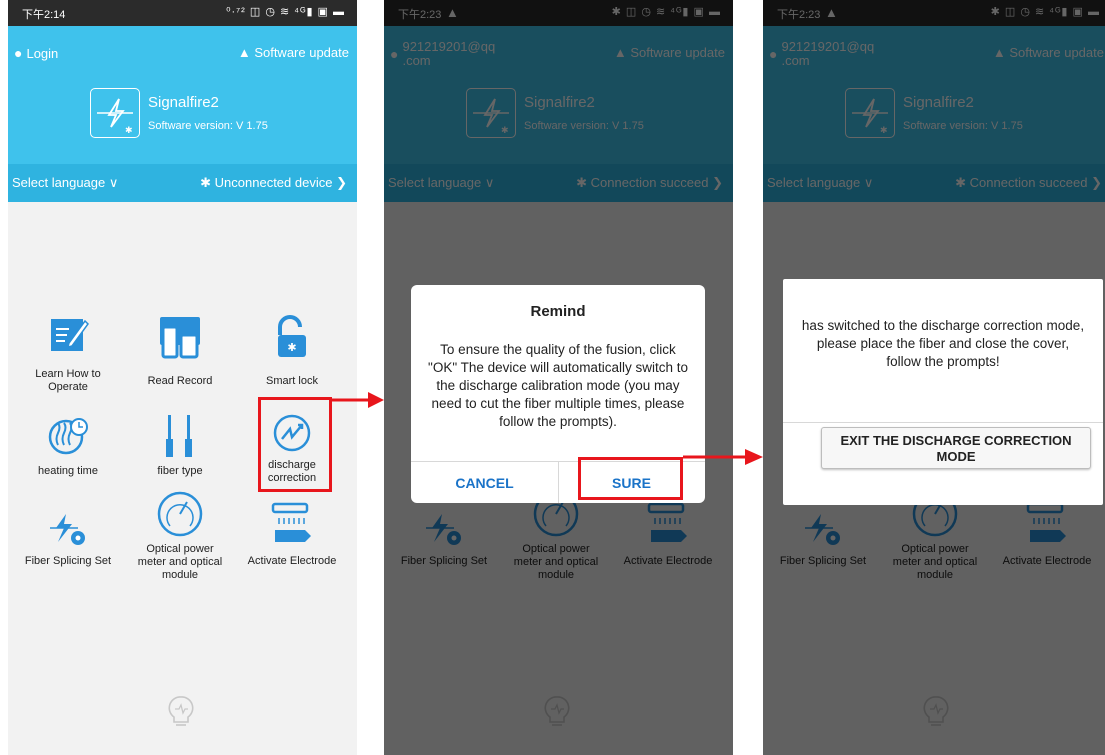 This screenshot has width=1105, height=755. What do you see at coordinates (68, 561) in the screenshot?
I see `menu-label: Fiber Splicing Set` at bounding box center [68, 561].